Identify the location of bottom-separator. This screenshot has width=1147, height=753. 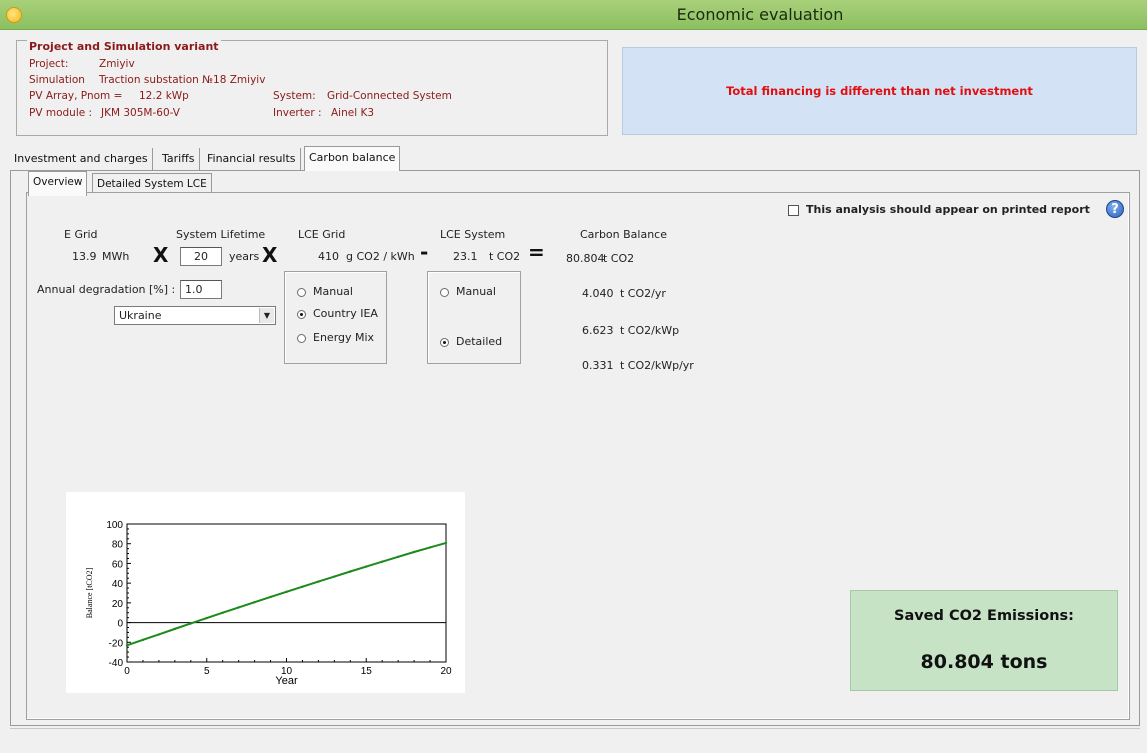
(575, 728).